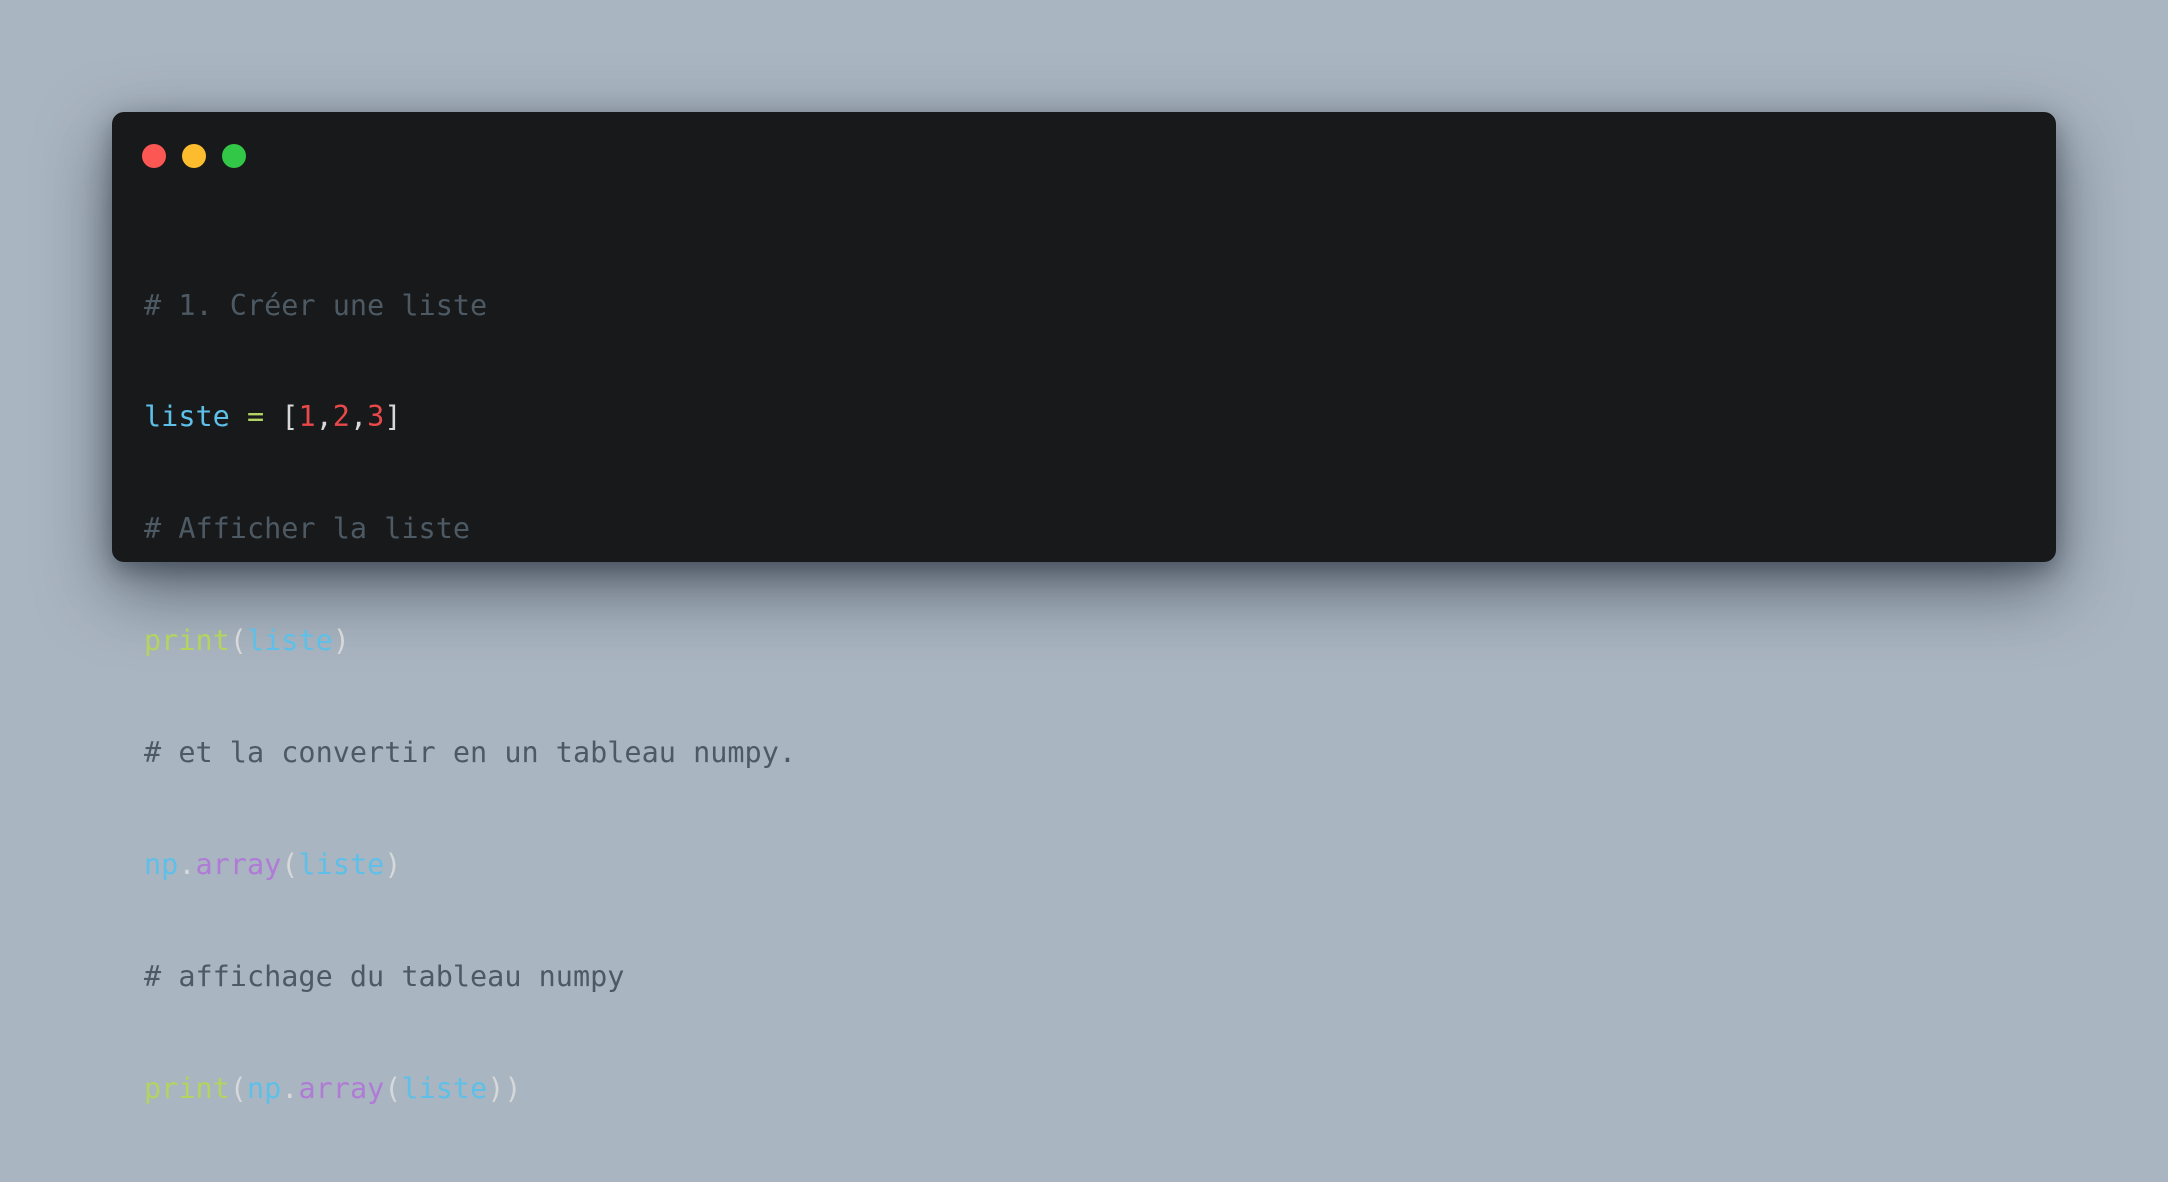 The width and height of the screenshot is (2168, 1182). Describe the element at coordinates (255, 417) in the screenshot. I see `assign-operator: =` at that location.